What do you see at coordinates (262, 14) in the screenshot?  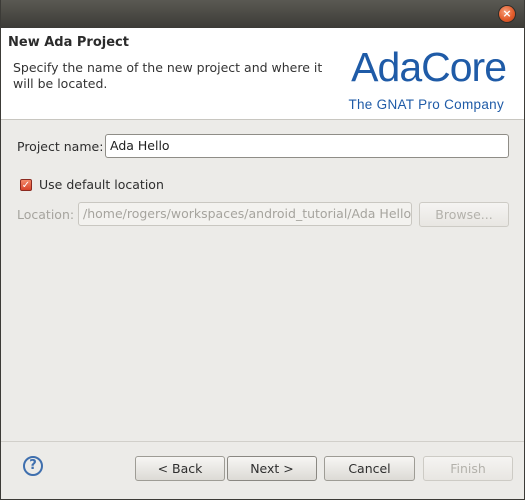 I see `title-bar: ×` at bounding box center [262, 14].